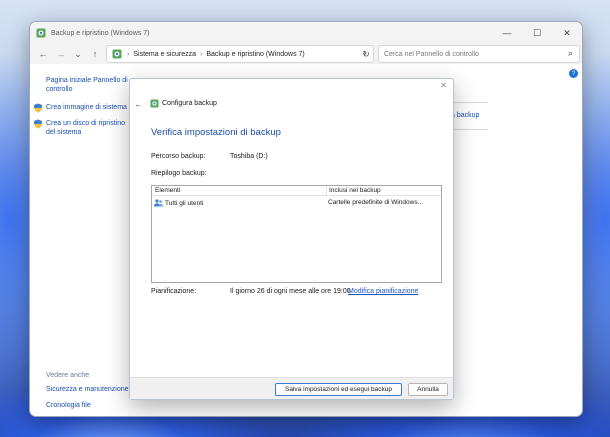 This screenshot has width=610, height=437. Describe the element at coordinates (164, 54) in the screenshot. I see `breadcrumb-sistema-e-sicurezza: Sistema e sicurezza` at that location.